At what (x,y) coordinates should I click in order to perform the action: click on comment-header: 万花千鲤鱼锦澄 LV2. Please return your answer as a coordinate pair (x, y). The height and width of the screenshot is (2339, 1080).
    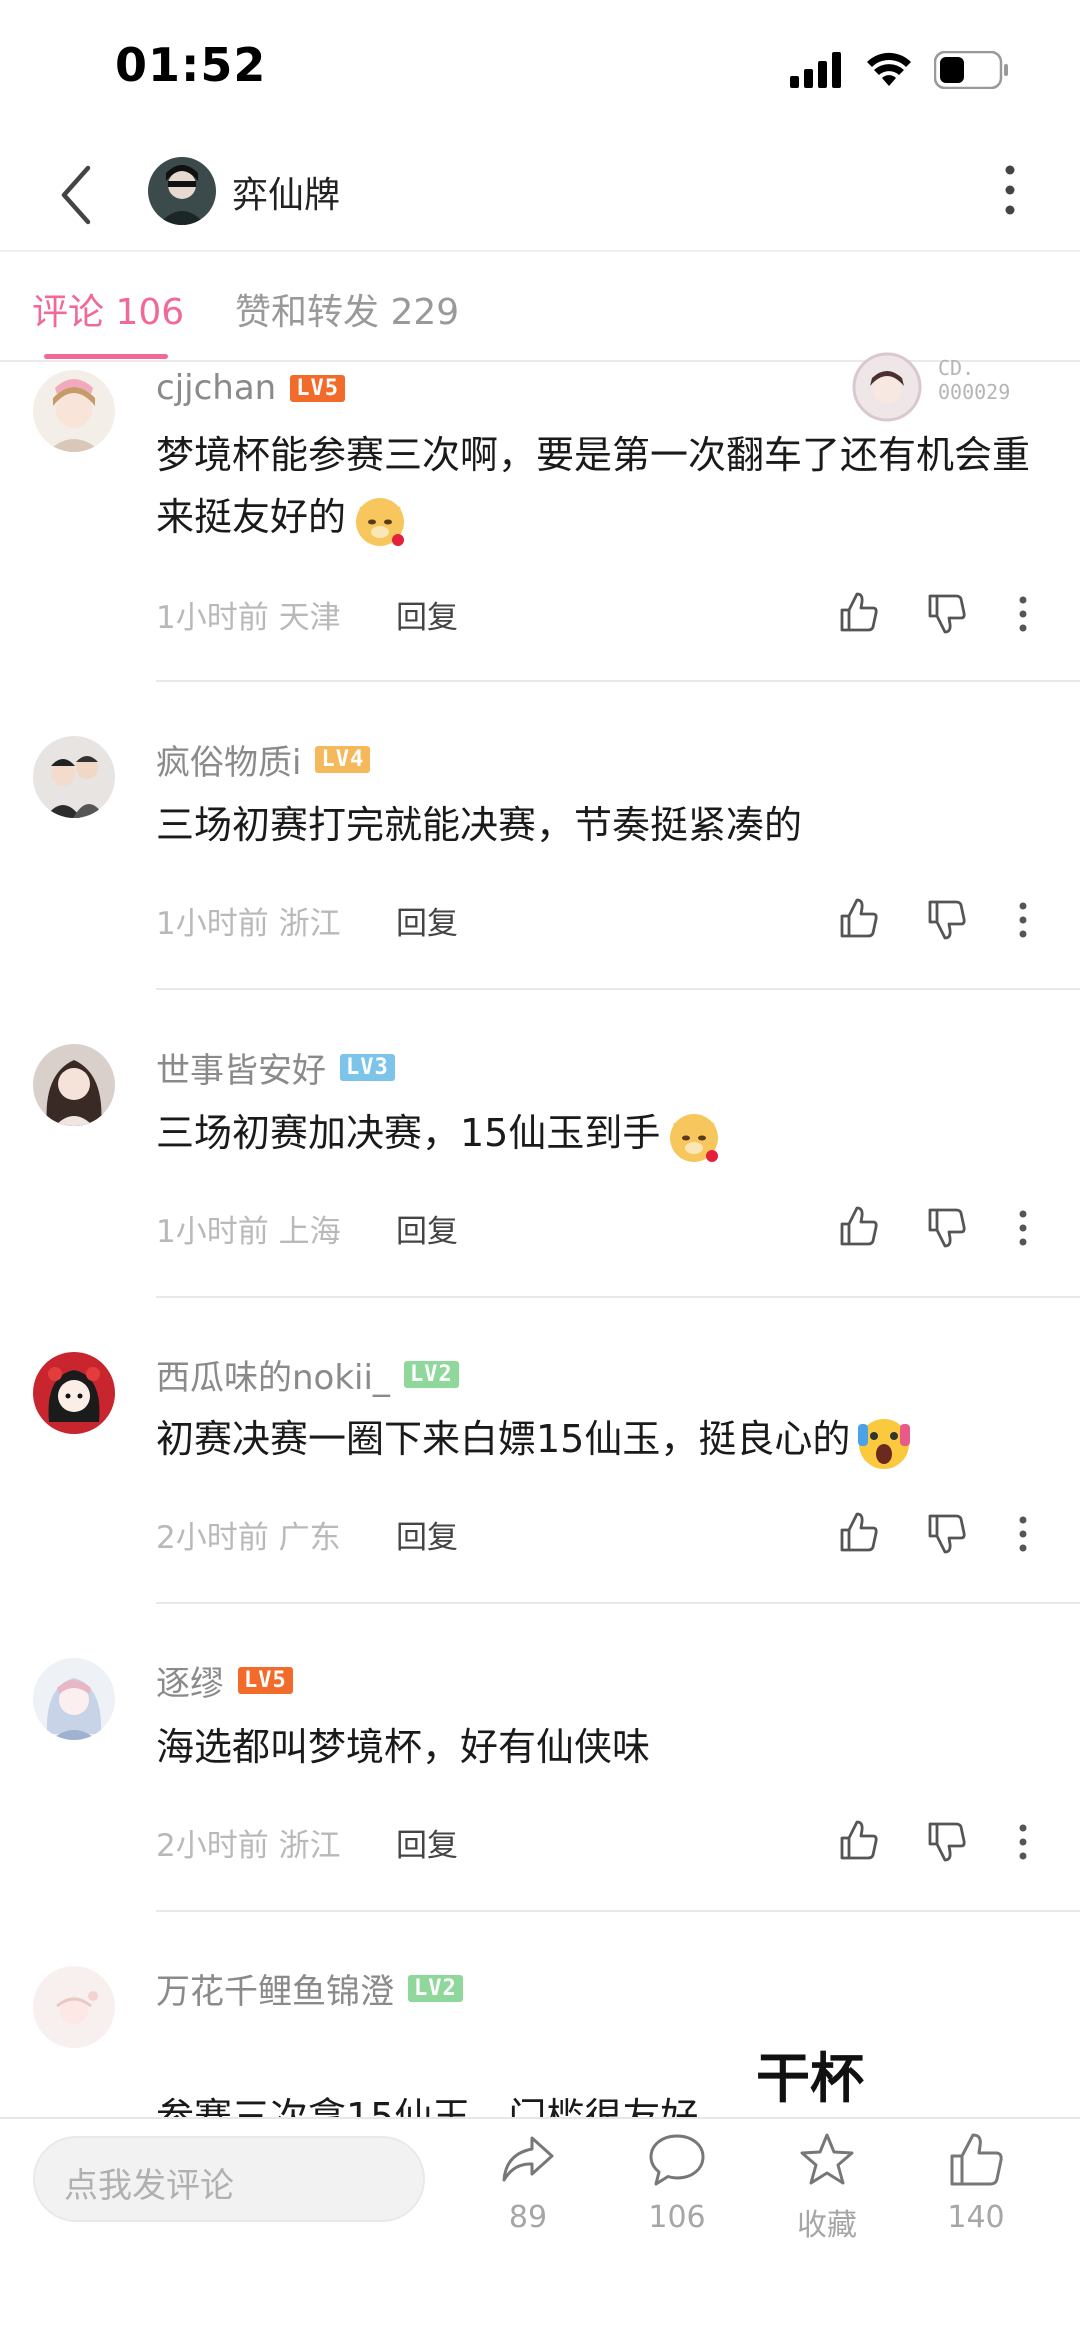
    Looking at the image, I should click on (309, 1988).